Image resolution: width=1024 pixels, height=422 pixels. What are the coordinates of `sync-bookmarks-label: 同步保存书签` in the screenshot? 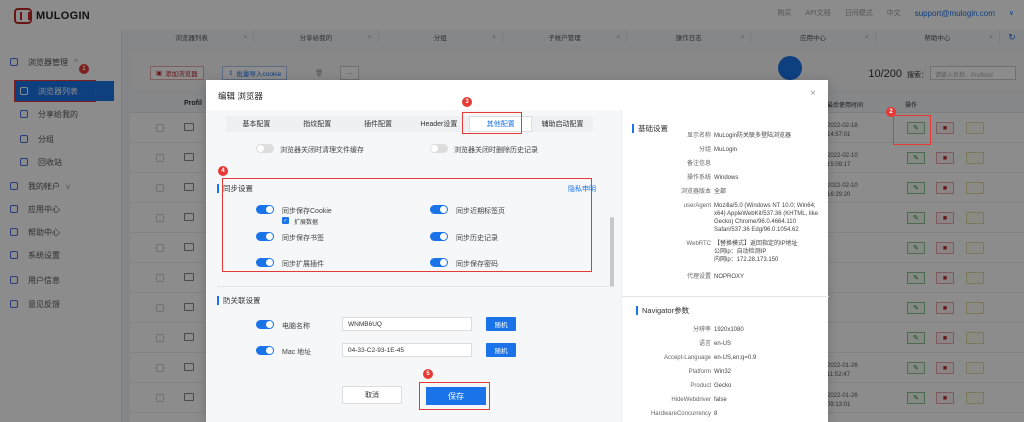 It's located at (303, 238).